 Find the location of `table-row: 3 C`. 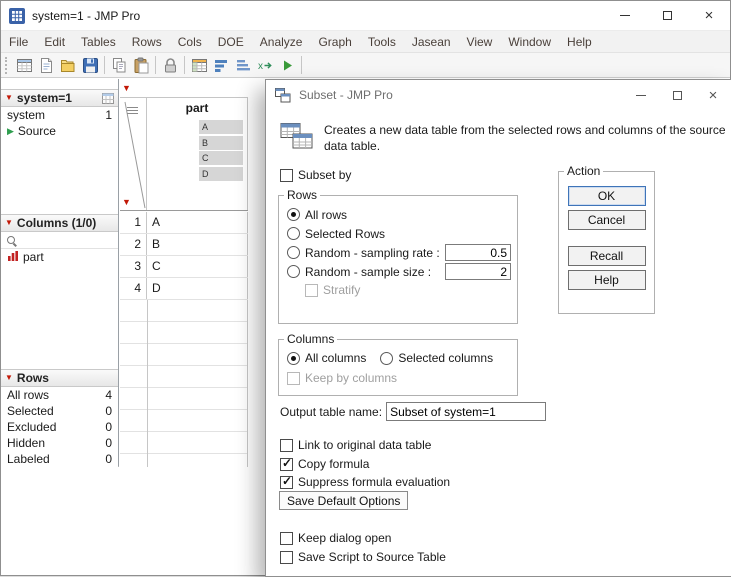

table-row: 3 C is located at coordinates (184, 267).